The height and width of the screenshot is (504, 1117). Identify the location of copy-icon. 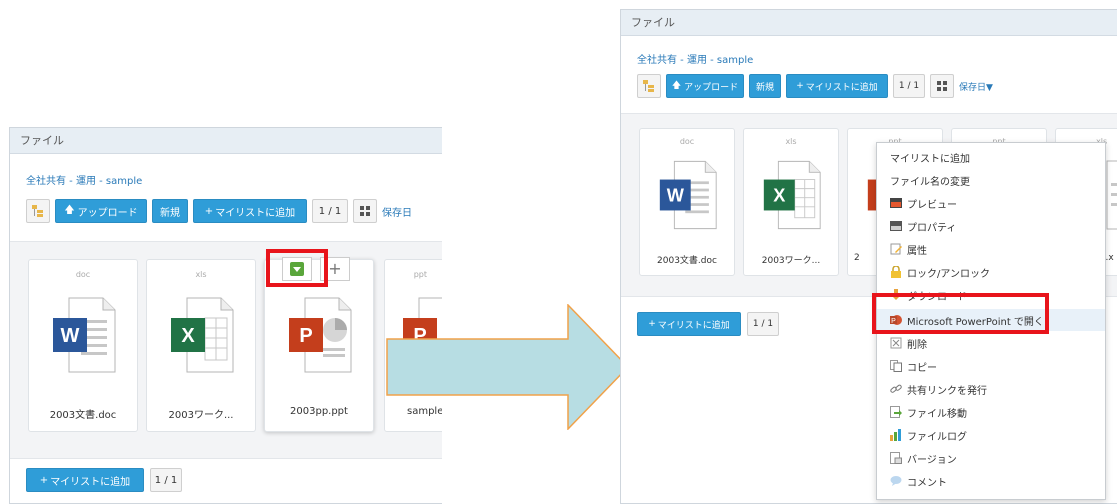
(896, 366).